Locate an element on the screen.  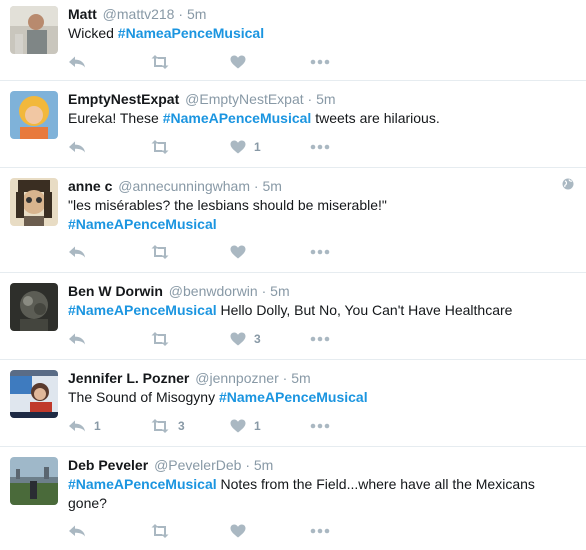
username: @annecunningwham is located at coordinates (184, 186).